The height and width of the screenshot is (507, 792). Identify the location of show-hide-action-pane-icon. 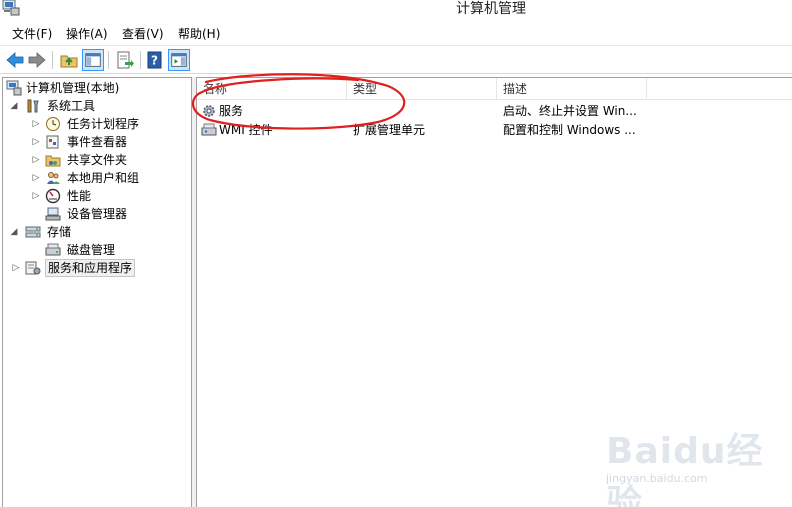
(179, 60).